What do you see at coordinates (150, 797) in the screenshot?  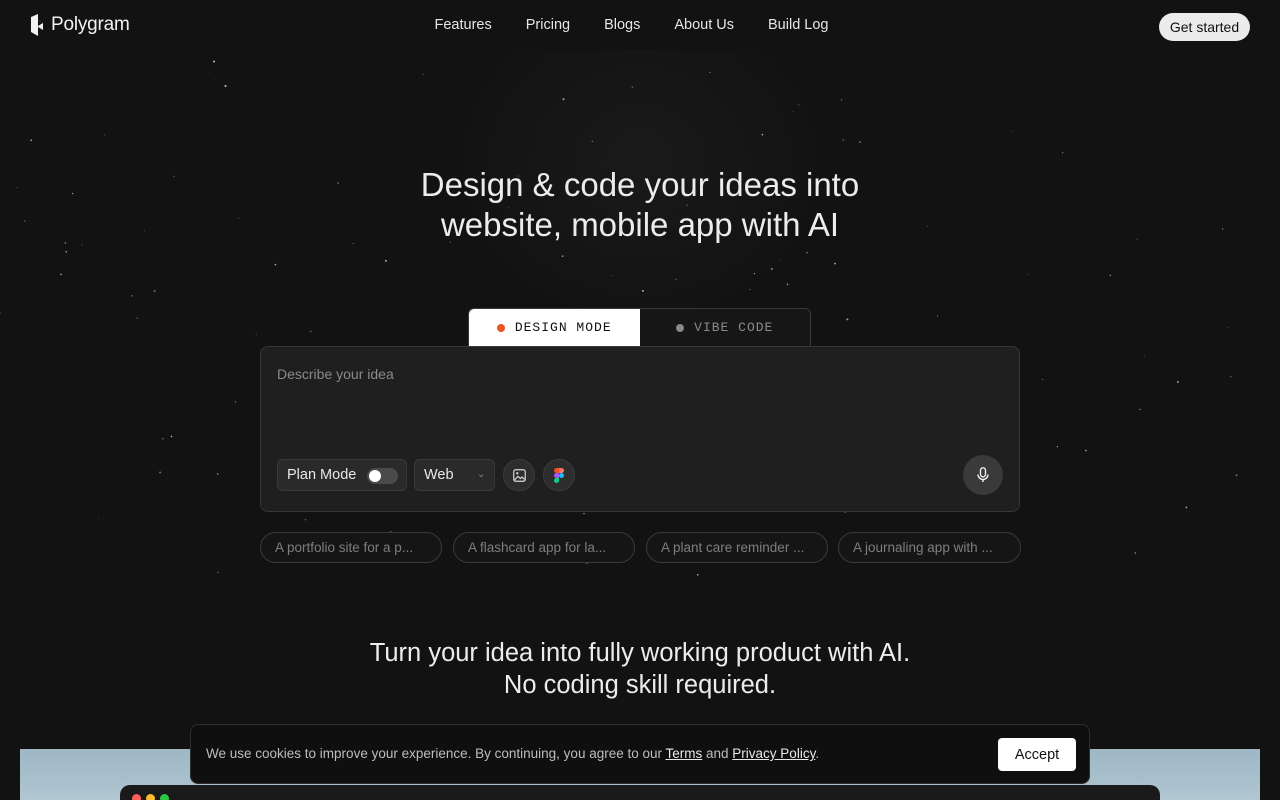 I see `window-minimize-dot-icon` at bounding box center [150, 797].